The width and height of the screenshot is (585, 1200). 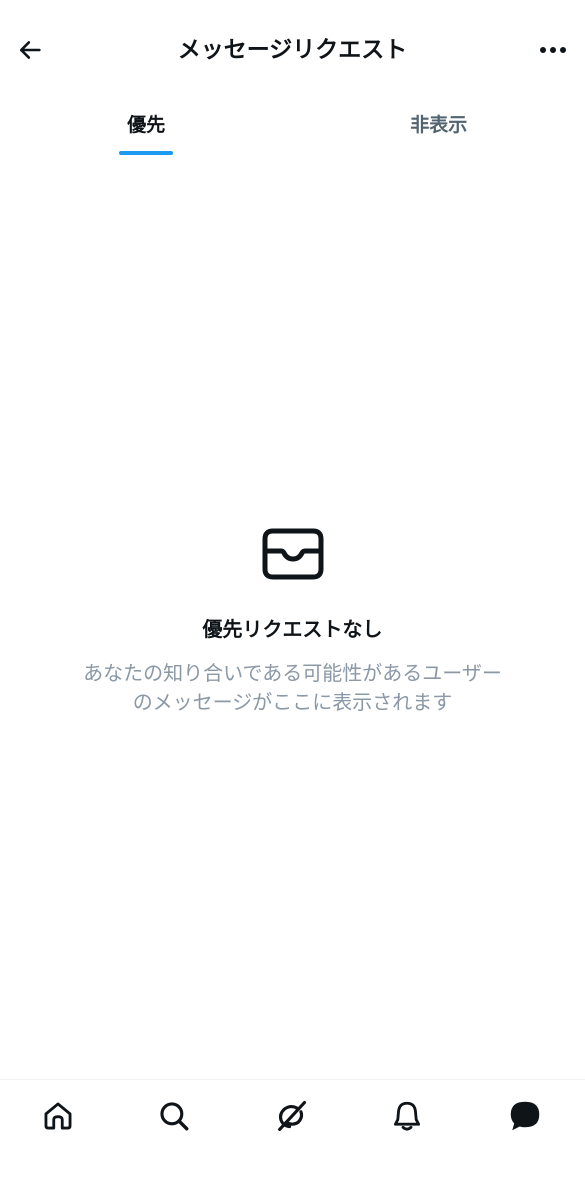 I want to click on tab-hidden-label: 非表示, so click(x=439, y=125).